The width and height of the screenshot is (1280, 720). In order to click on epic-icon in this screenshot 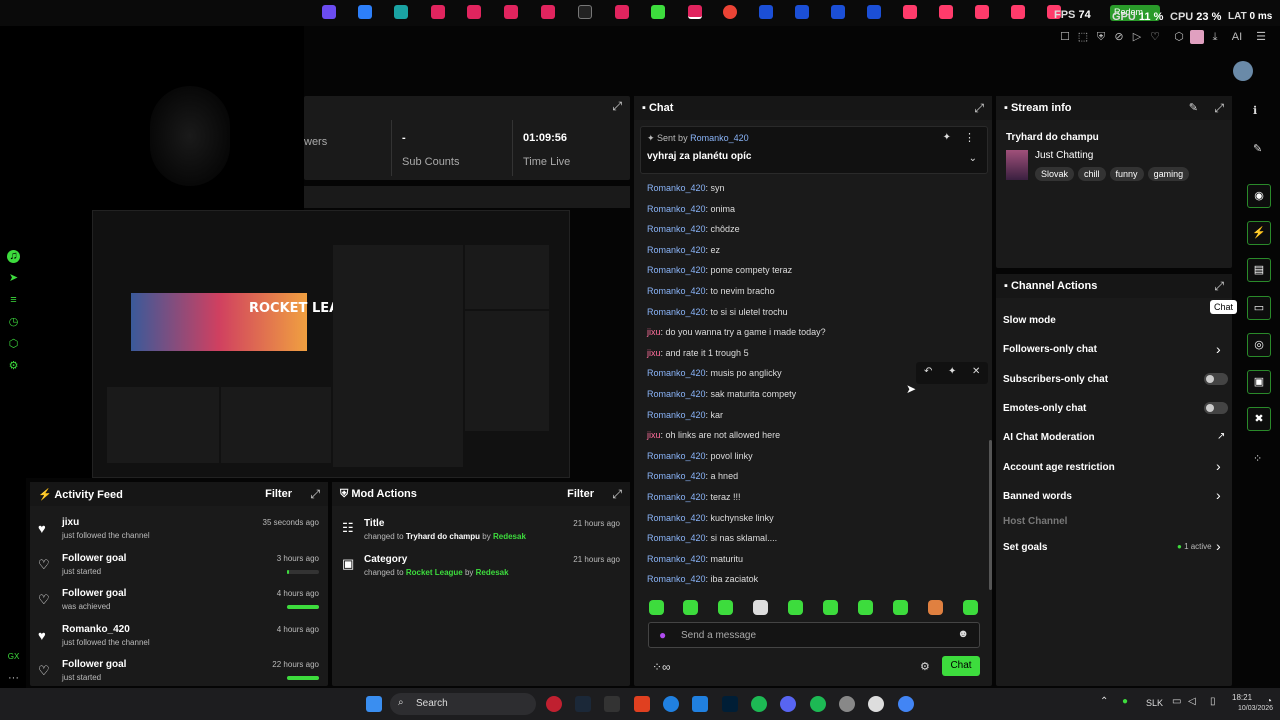, I will do `click(612, 704)`.